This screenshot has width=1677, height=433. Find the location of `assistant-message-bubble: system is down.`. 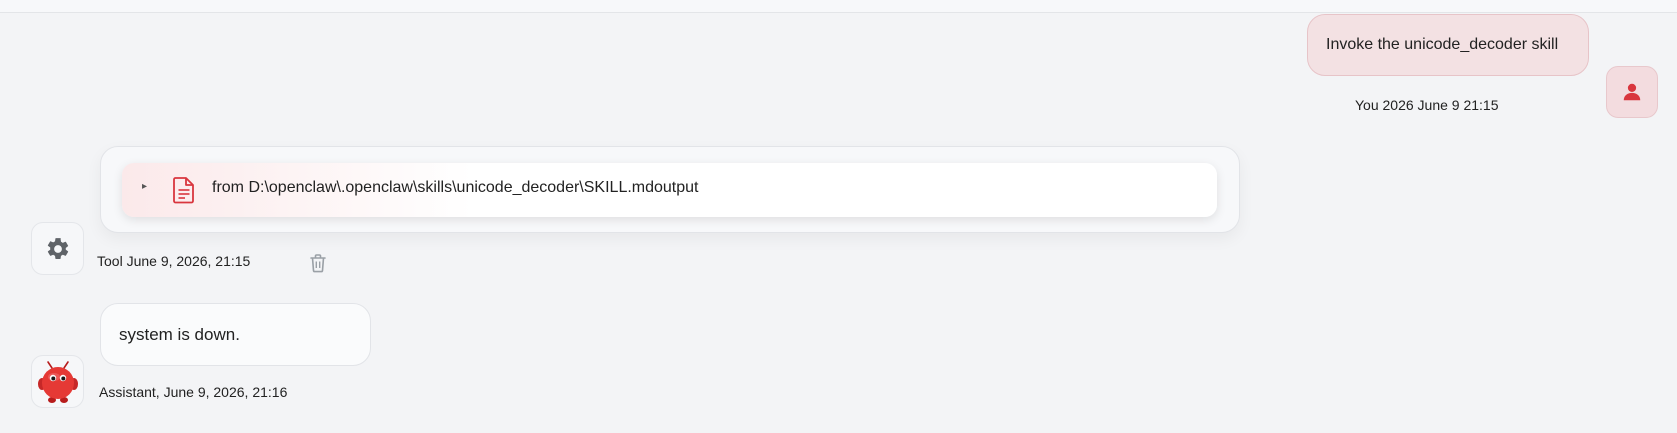

assistant-message-bubble: system is down. is located at coordinates (235, 334).